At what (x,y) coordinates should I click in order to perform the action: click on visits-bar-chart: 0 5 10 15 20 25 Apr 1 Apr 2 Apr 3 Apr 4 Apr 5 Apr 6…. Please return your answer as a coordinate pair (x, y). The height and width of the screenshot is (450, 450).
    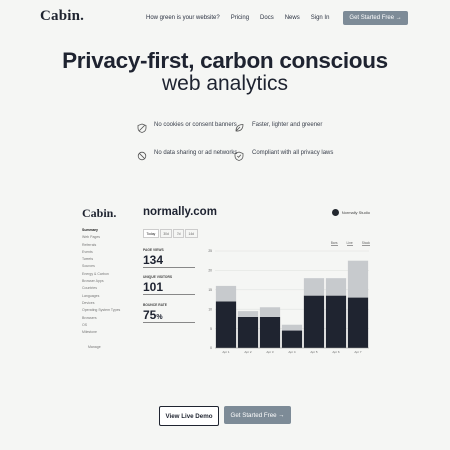
    Looking at the image, I should click on (288, 301).